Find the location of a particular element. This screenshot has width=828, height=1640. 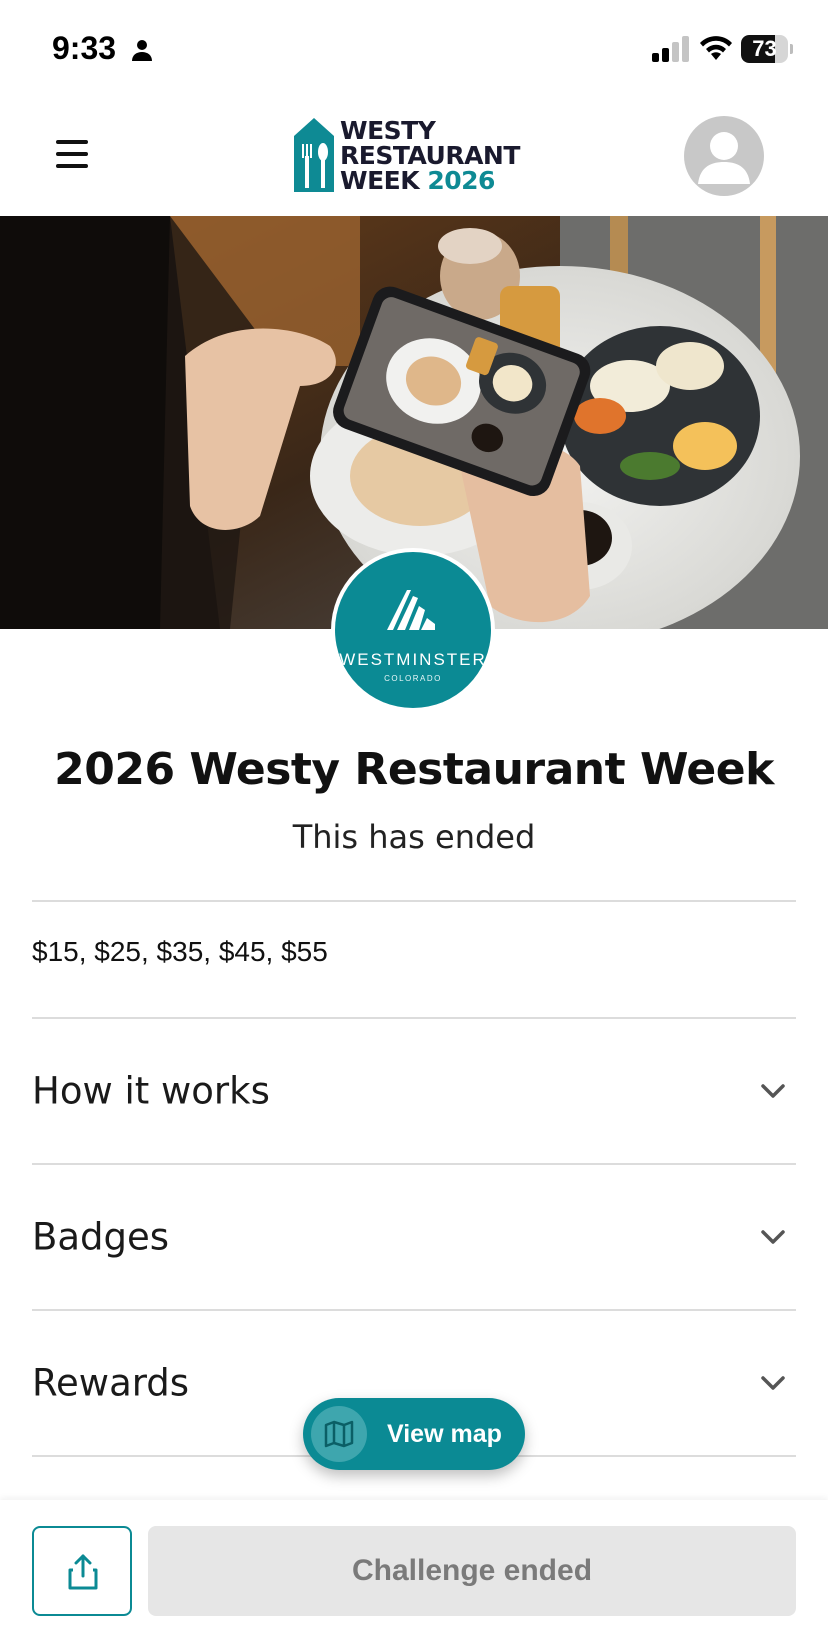

signal-icon is located at coordinates (670, 49).